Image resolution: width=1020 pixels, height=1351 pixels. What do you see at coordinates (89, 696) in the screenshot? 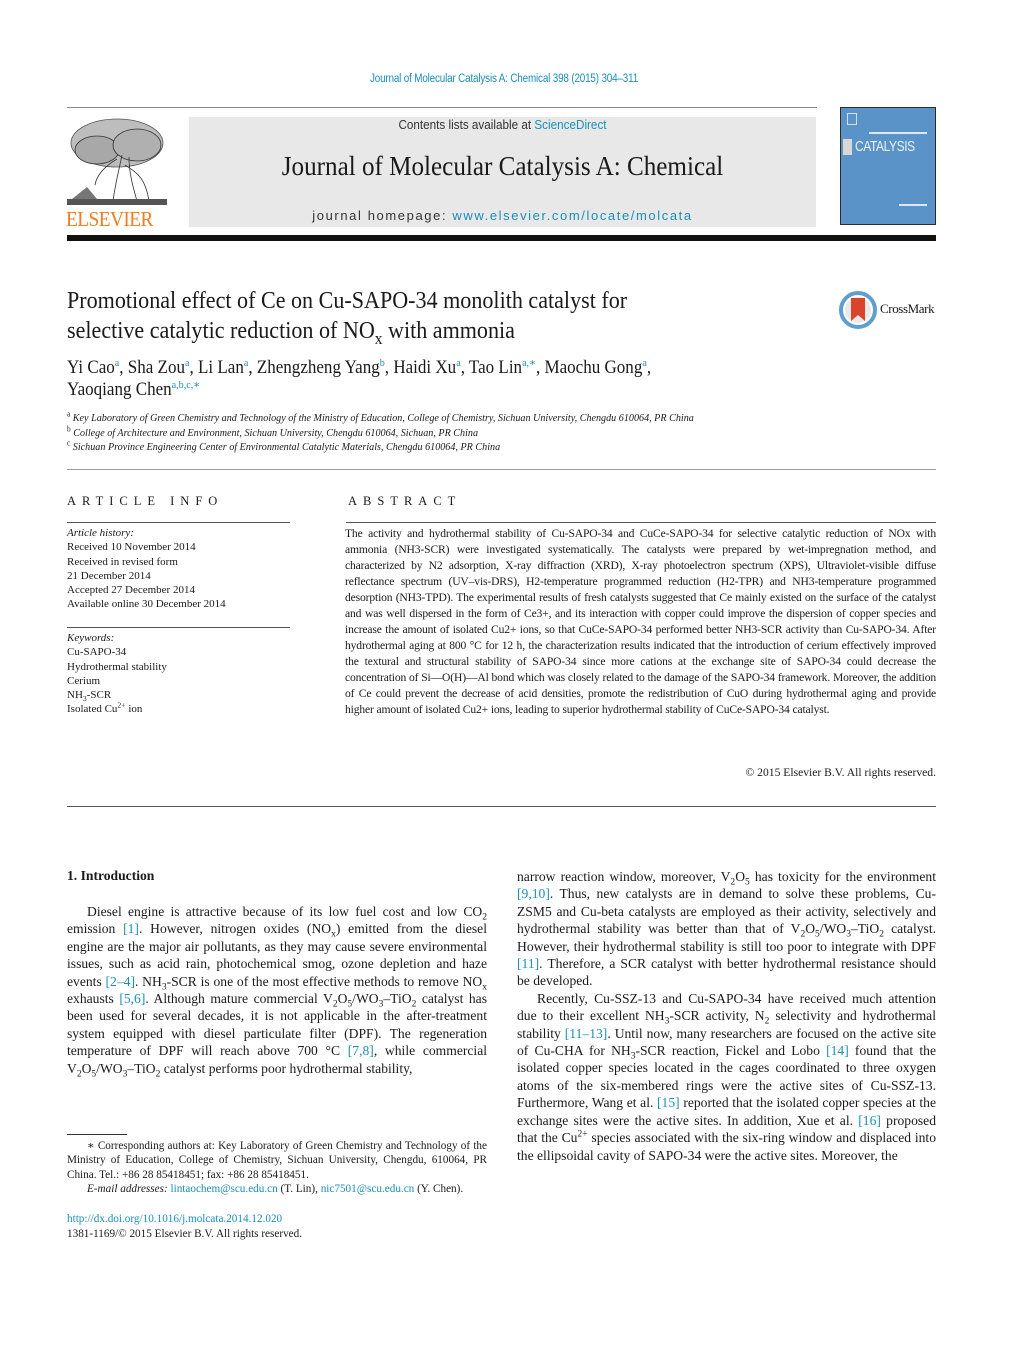
I see `keyword: NH3-SCR` at bounding box center [89, 696].